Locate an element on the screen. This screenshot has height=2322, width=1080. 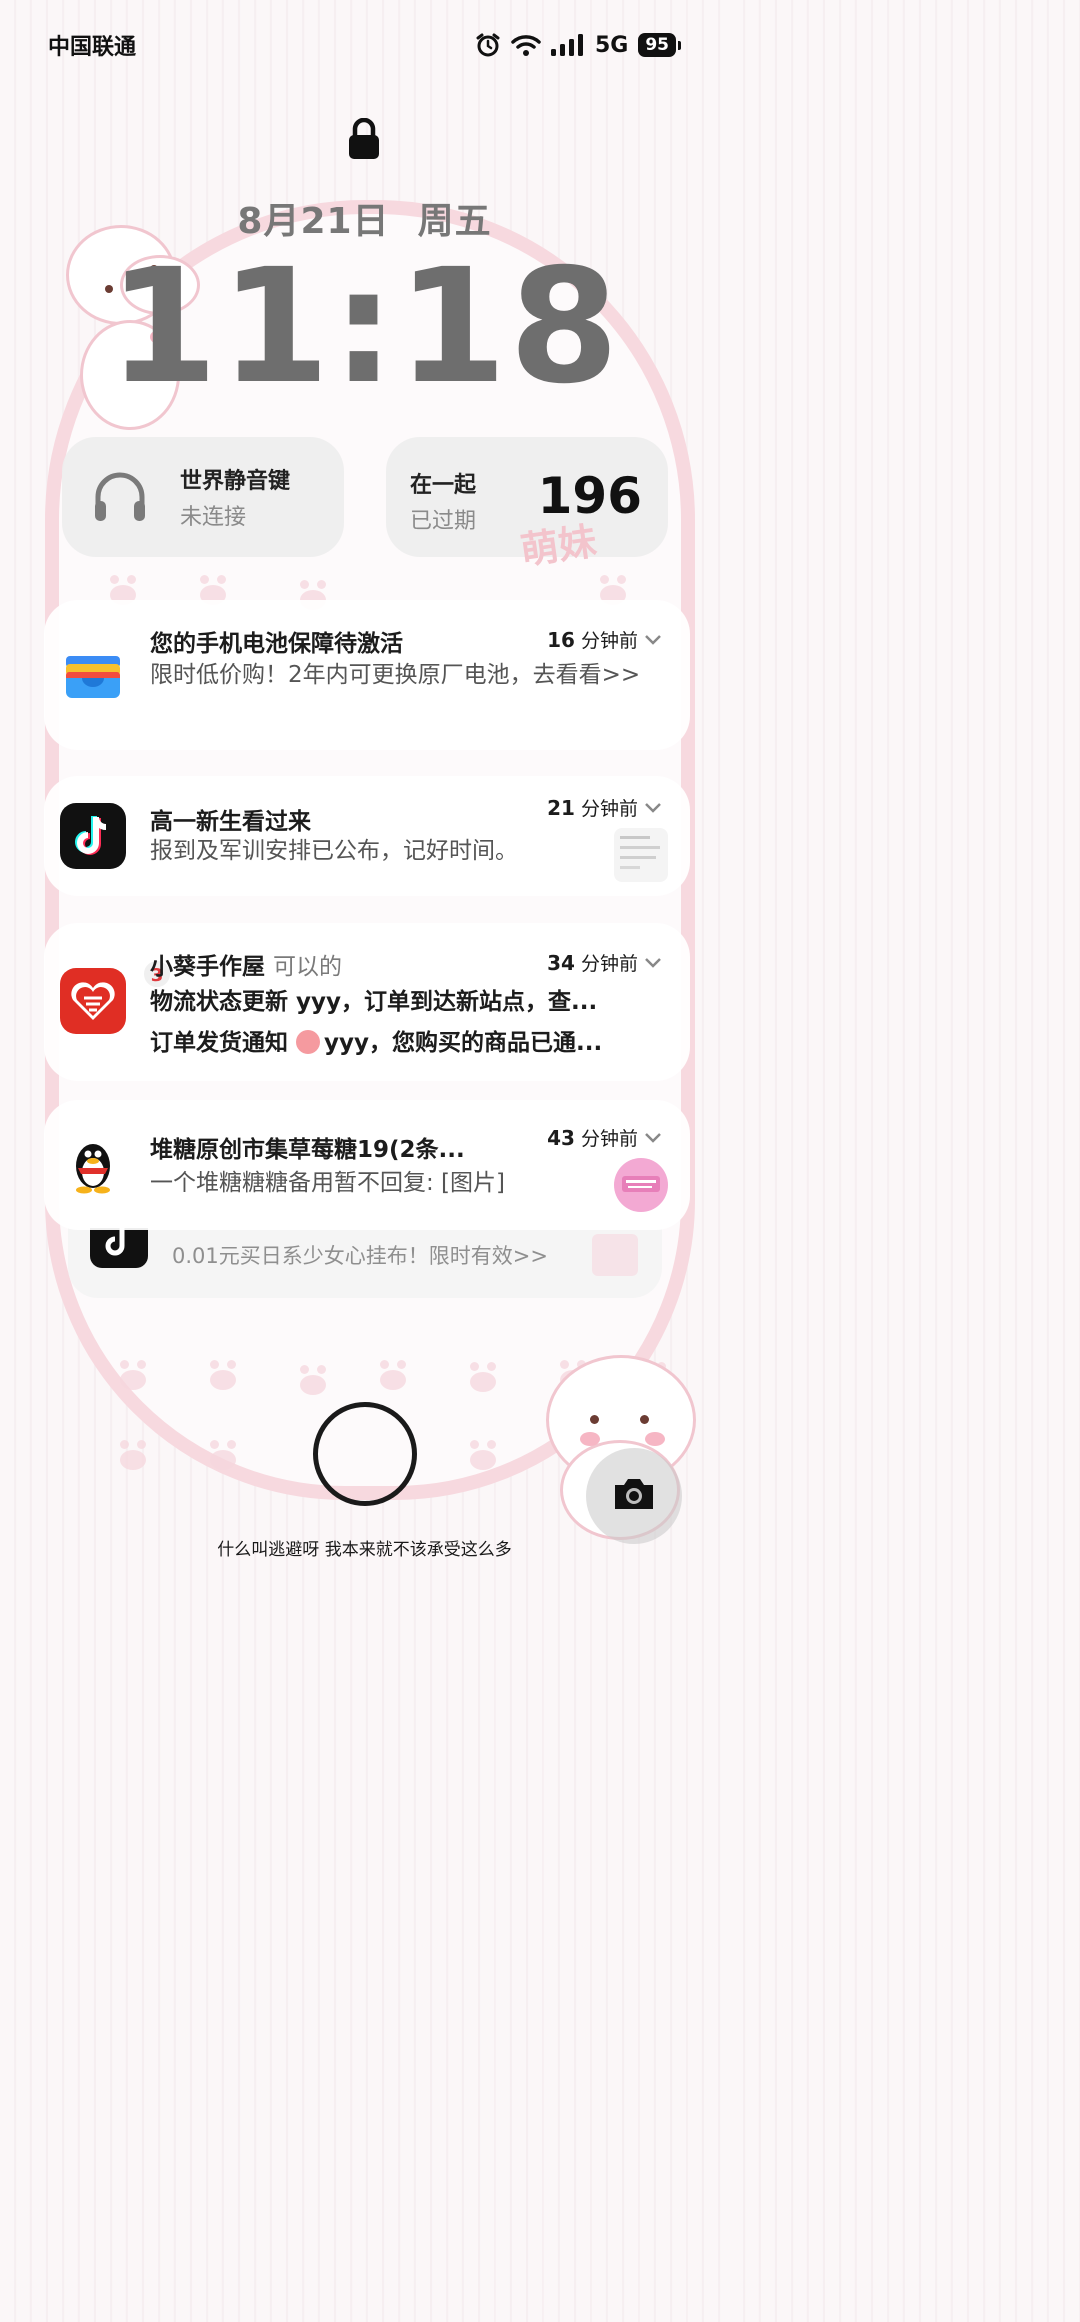
red-circle-emoji-icon is located at coordinates (308, 1042).